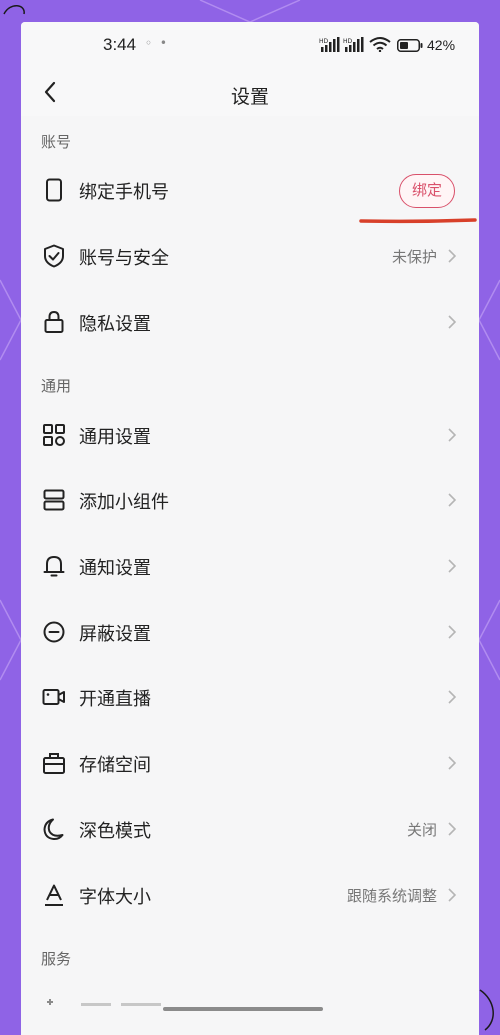 The image size is (500, 1035). What do you see at coordinates (124, 502) in the screenshot?
I see `add-widget-label: 添加小组件` at bounding box center [124, 502].